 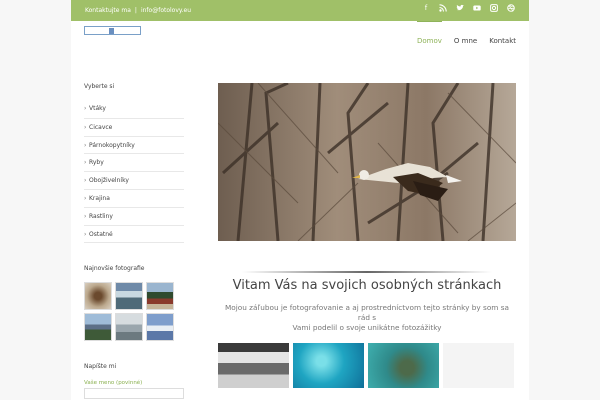 What do you see at coordinates (443, 8) in the screenshot?
I see `rss-icon` at bounding box center [443, 8].